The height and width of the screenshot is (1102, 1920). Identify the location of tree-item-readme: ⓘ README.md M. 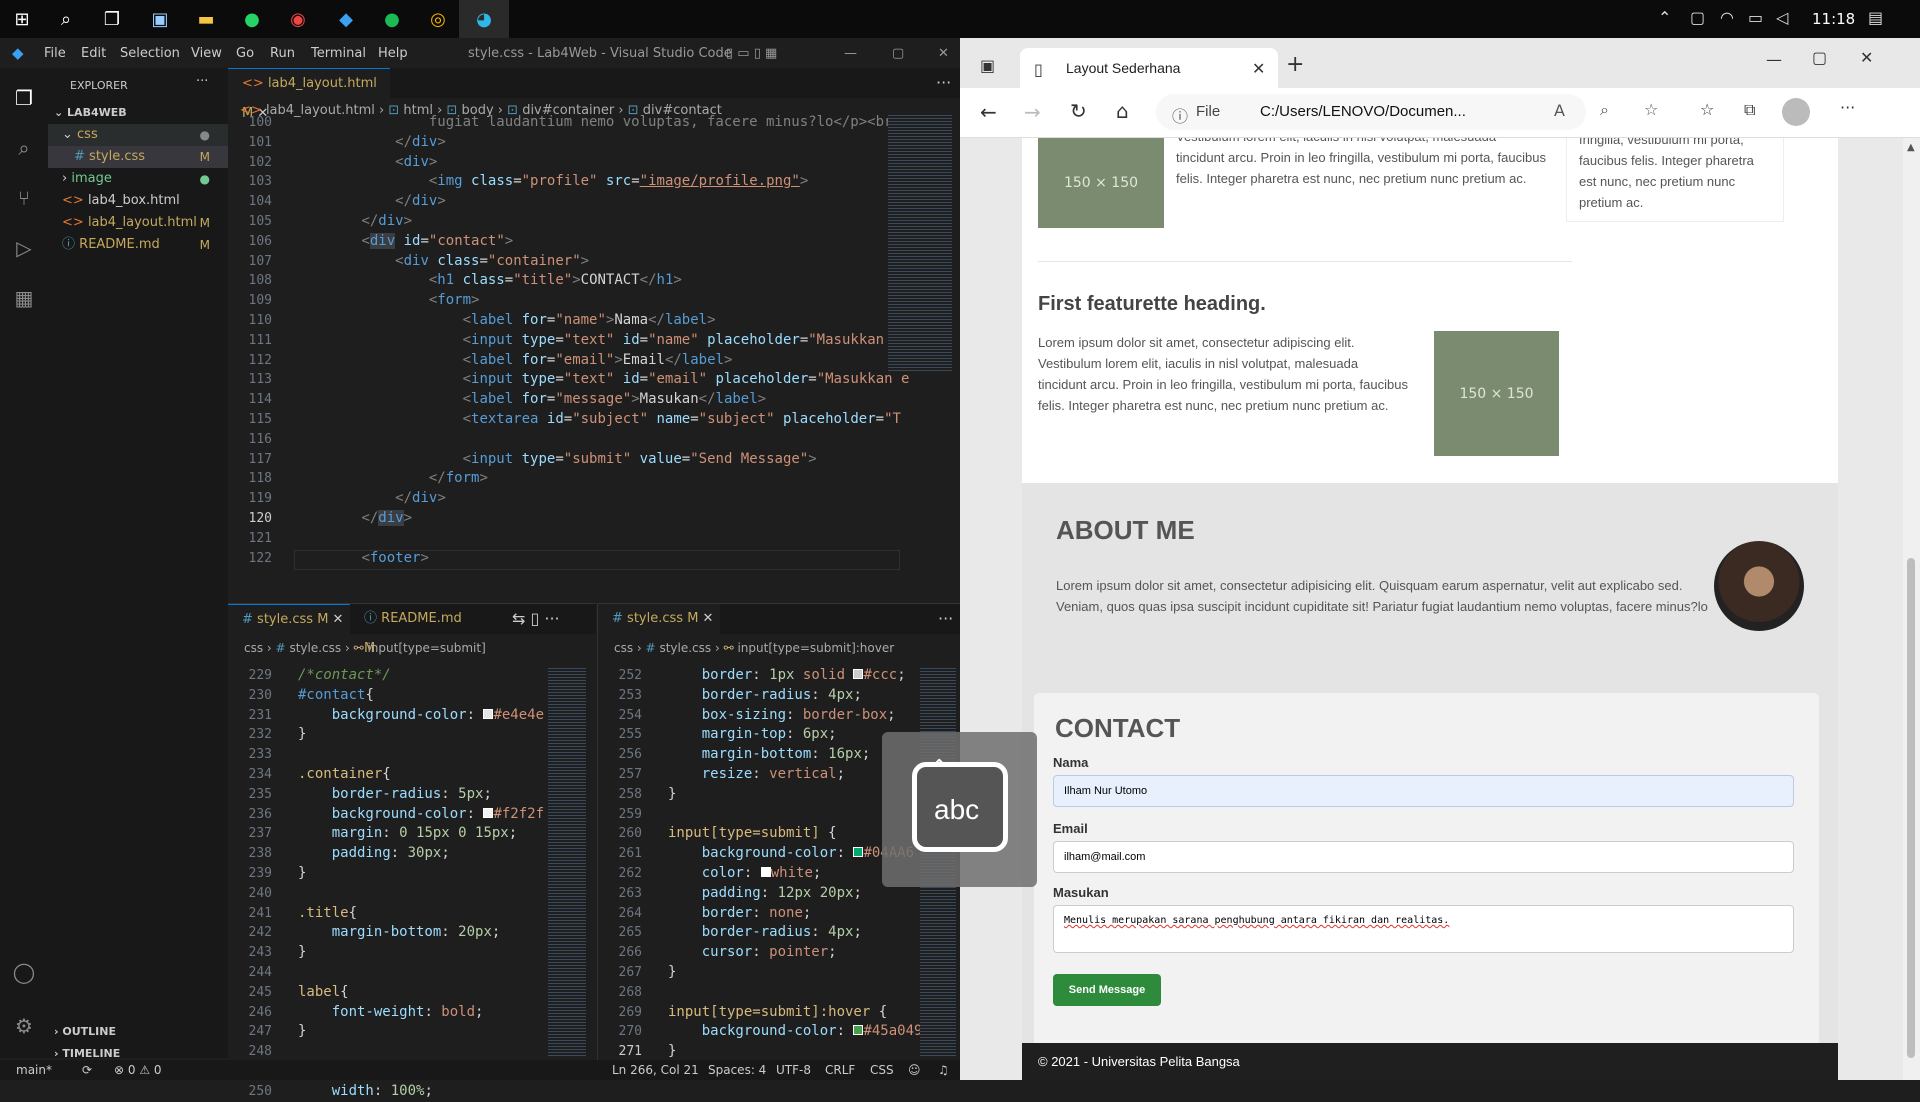
(138, 245).